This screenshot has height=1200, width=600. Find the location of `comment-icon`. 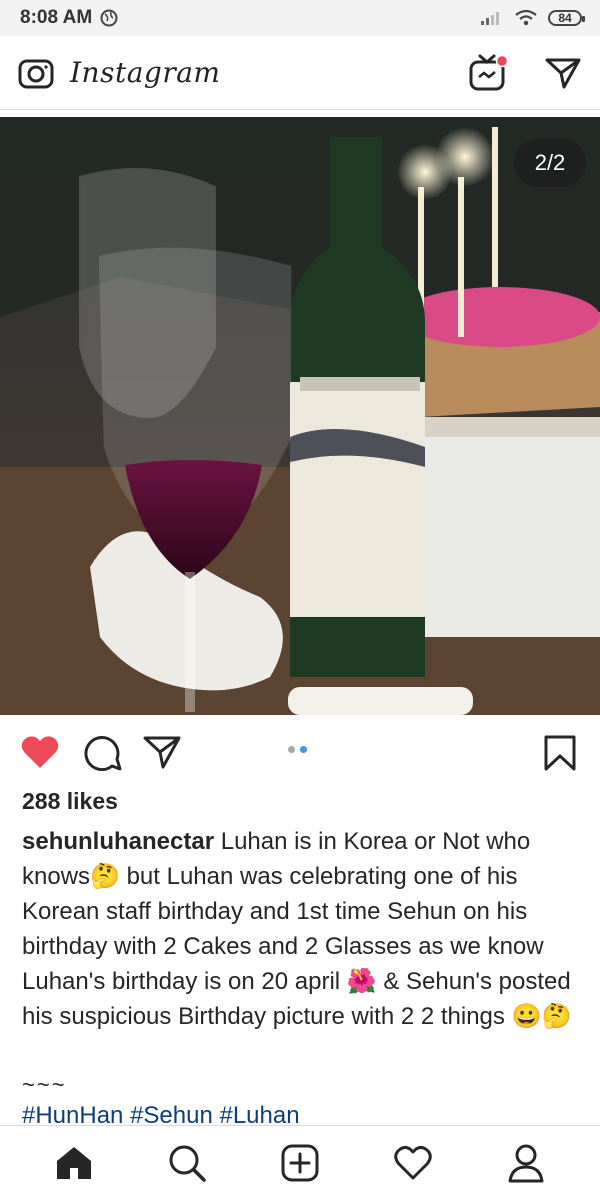

comment-icon is located at coordinates (102, 753).